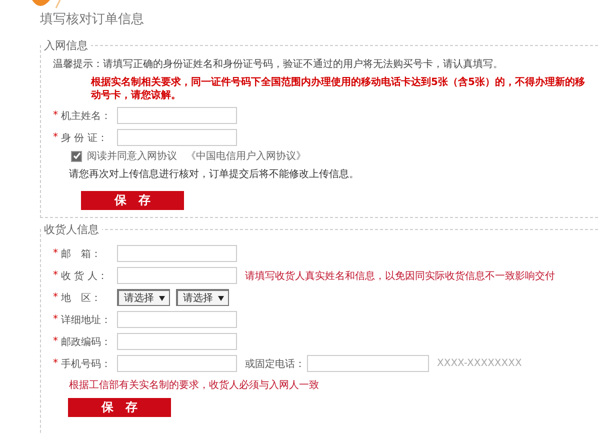 The height and width of the screenshot is (435, 600). I want to click on tip-text: 请填写收货人真实姓名和信息，以免因同实际收货信息不一致影响交付, so click(400, 276).